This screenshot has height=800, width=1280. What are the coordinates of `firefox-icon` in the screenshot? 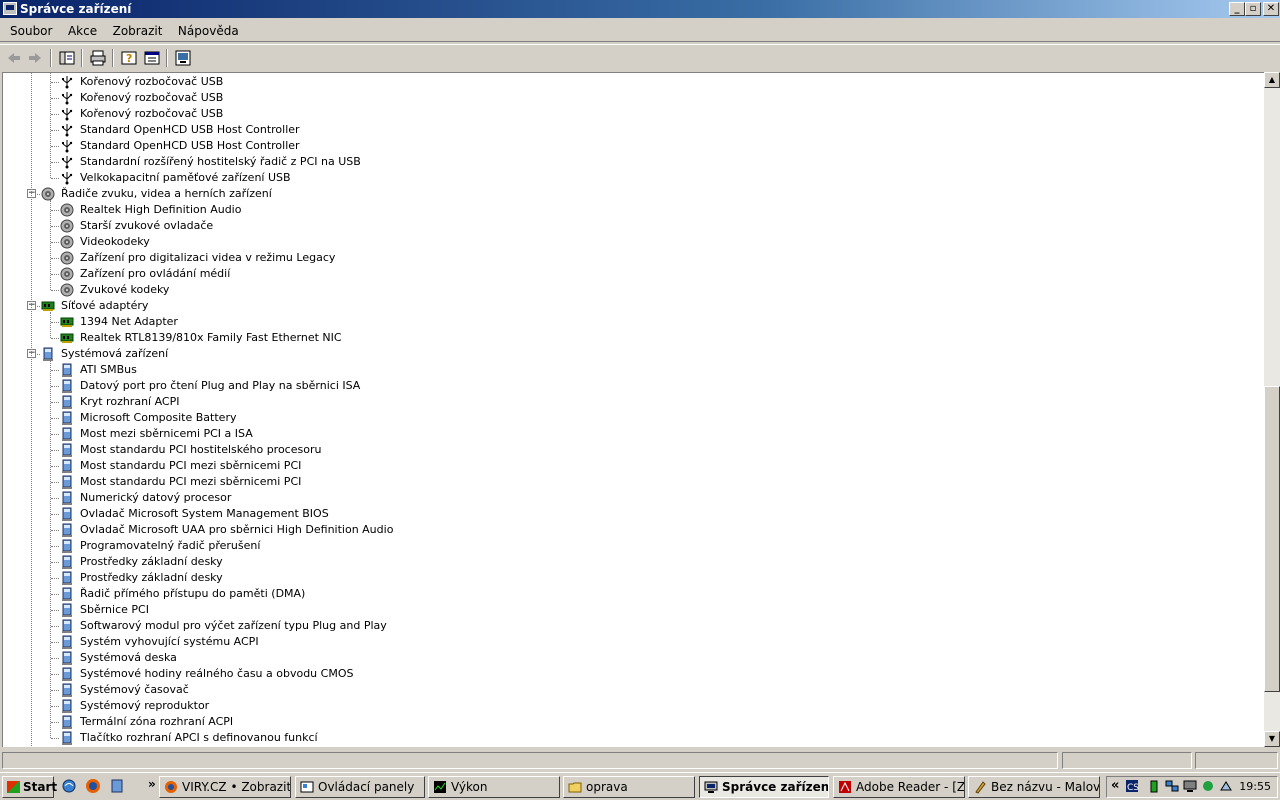 It's located at (93, 786).